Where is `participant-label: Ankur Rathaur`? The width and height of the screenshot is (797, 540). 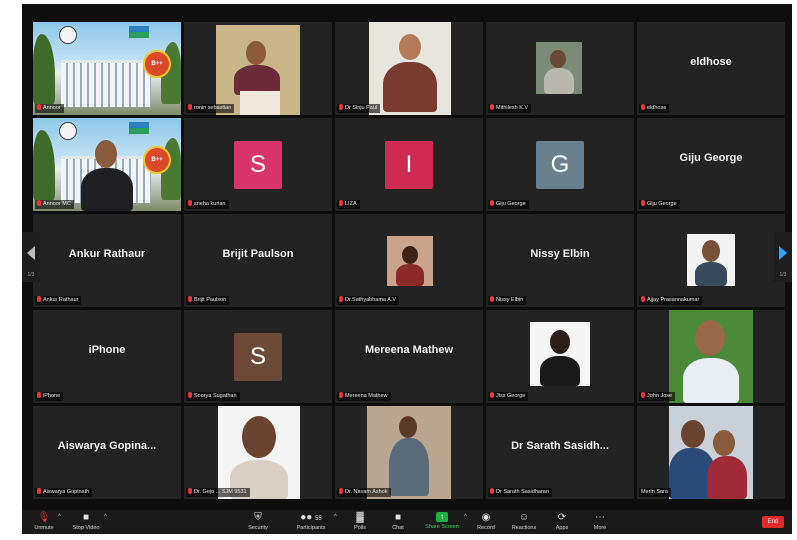 participant-label: Ankur Rathaur is located at coordinates (58, 300).